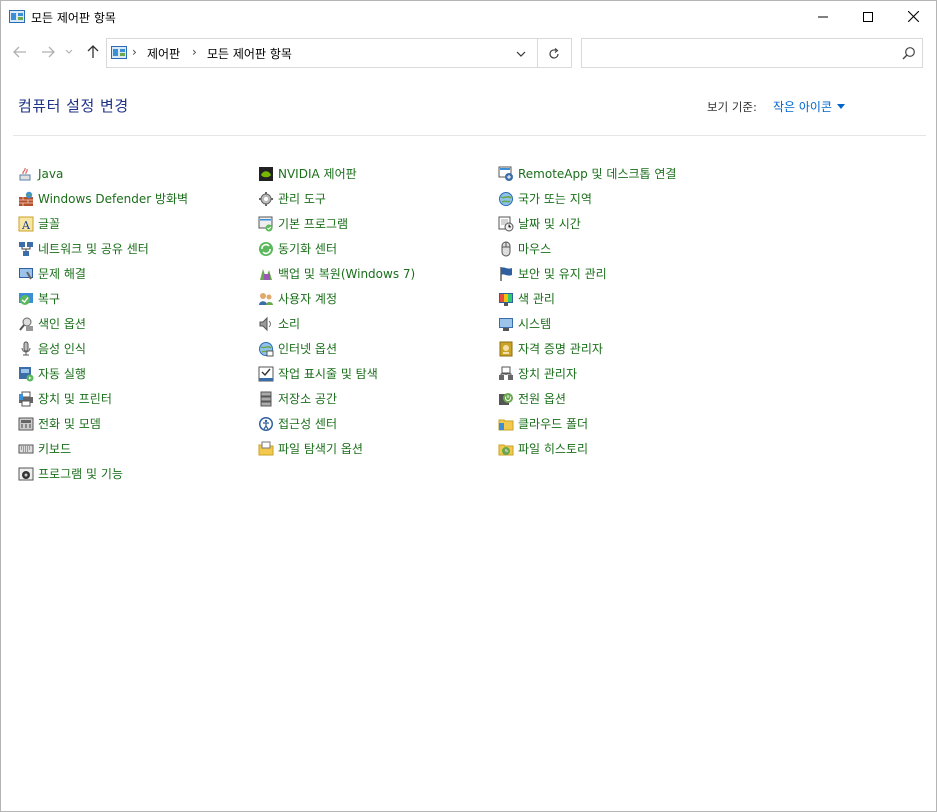 The width and height of the screenshot is (937, 812). What do you see at coordinates (103, 448) in the screenshot?
I see `control-panel-item: 키보드` at bounding box center [103, 448].